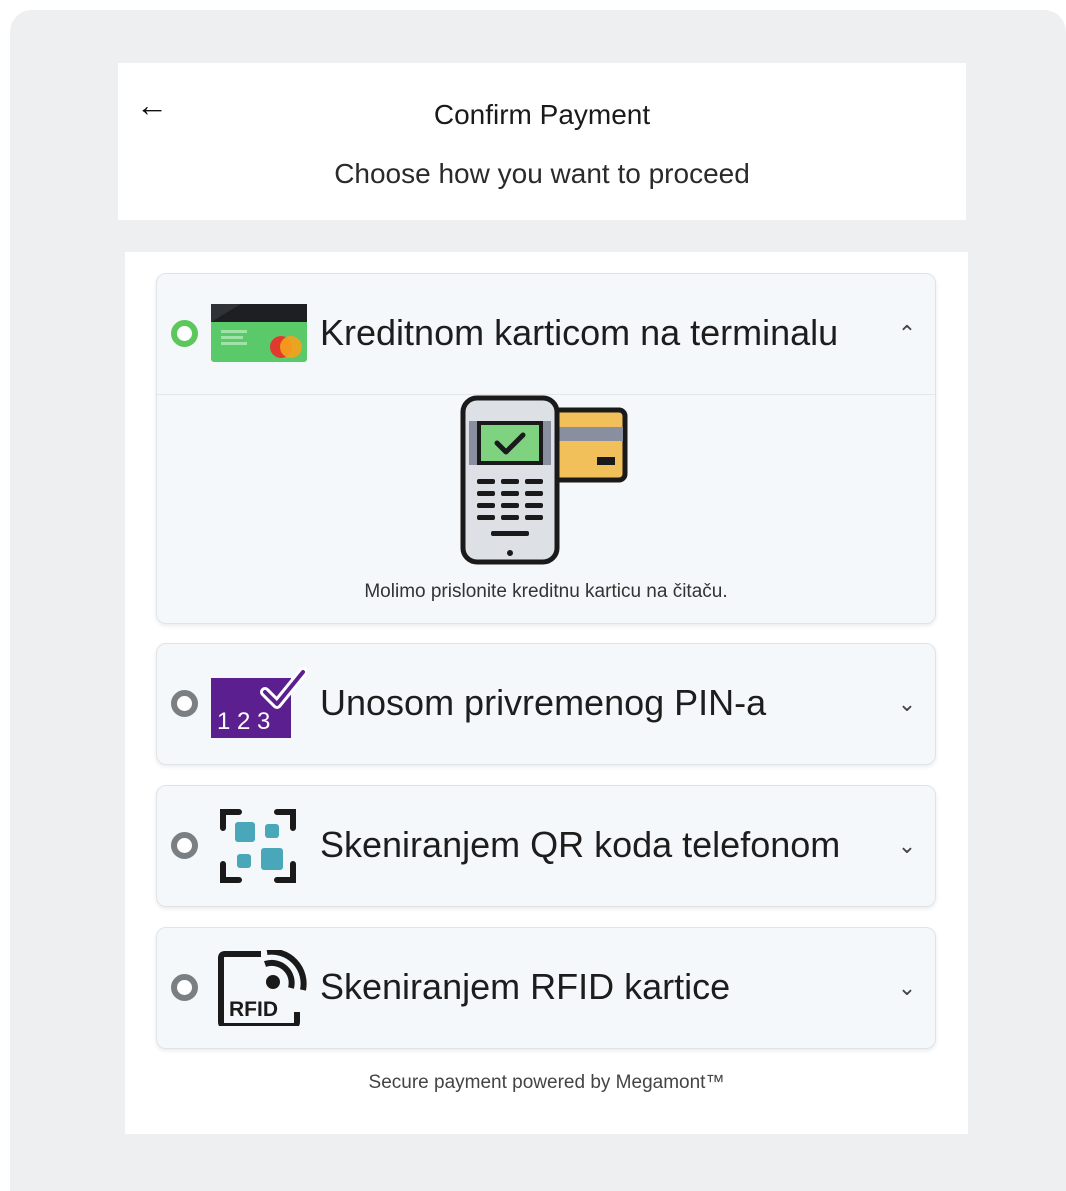  I want to click on payment-option-label: Skeniranjem QR koda telefonom, so click(580, 844).